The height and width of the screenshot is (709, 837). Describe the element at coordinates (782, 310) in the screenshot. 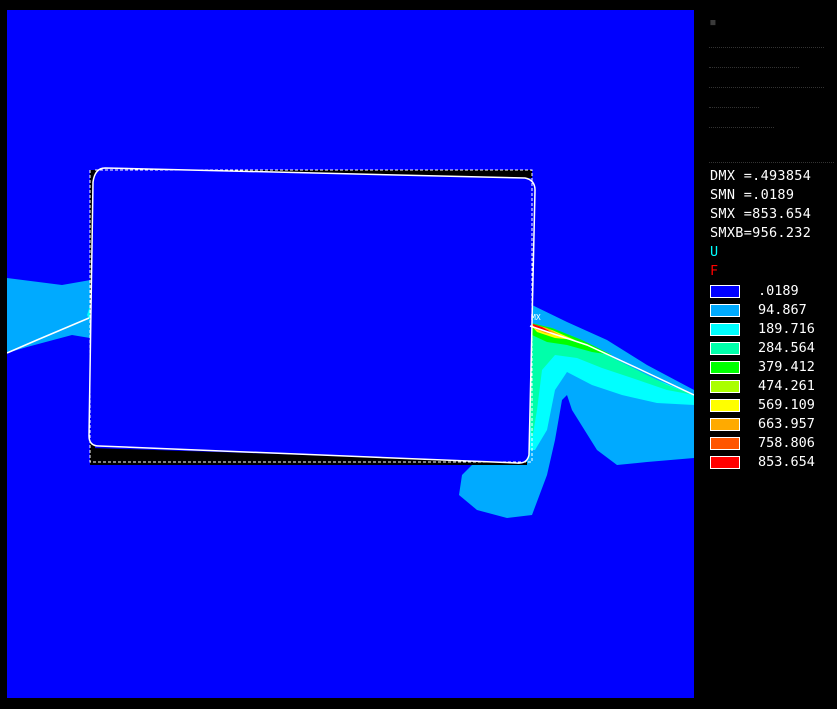

I see `contour-key-value: 94.867` at that location.